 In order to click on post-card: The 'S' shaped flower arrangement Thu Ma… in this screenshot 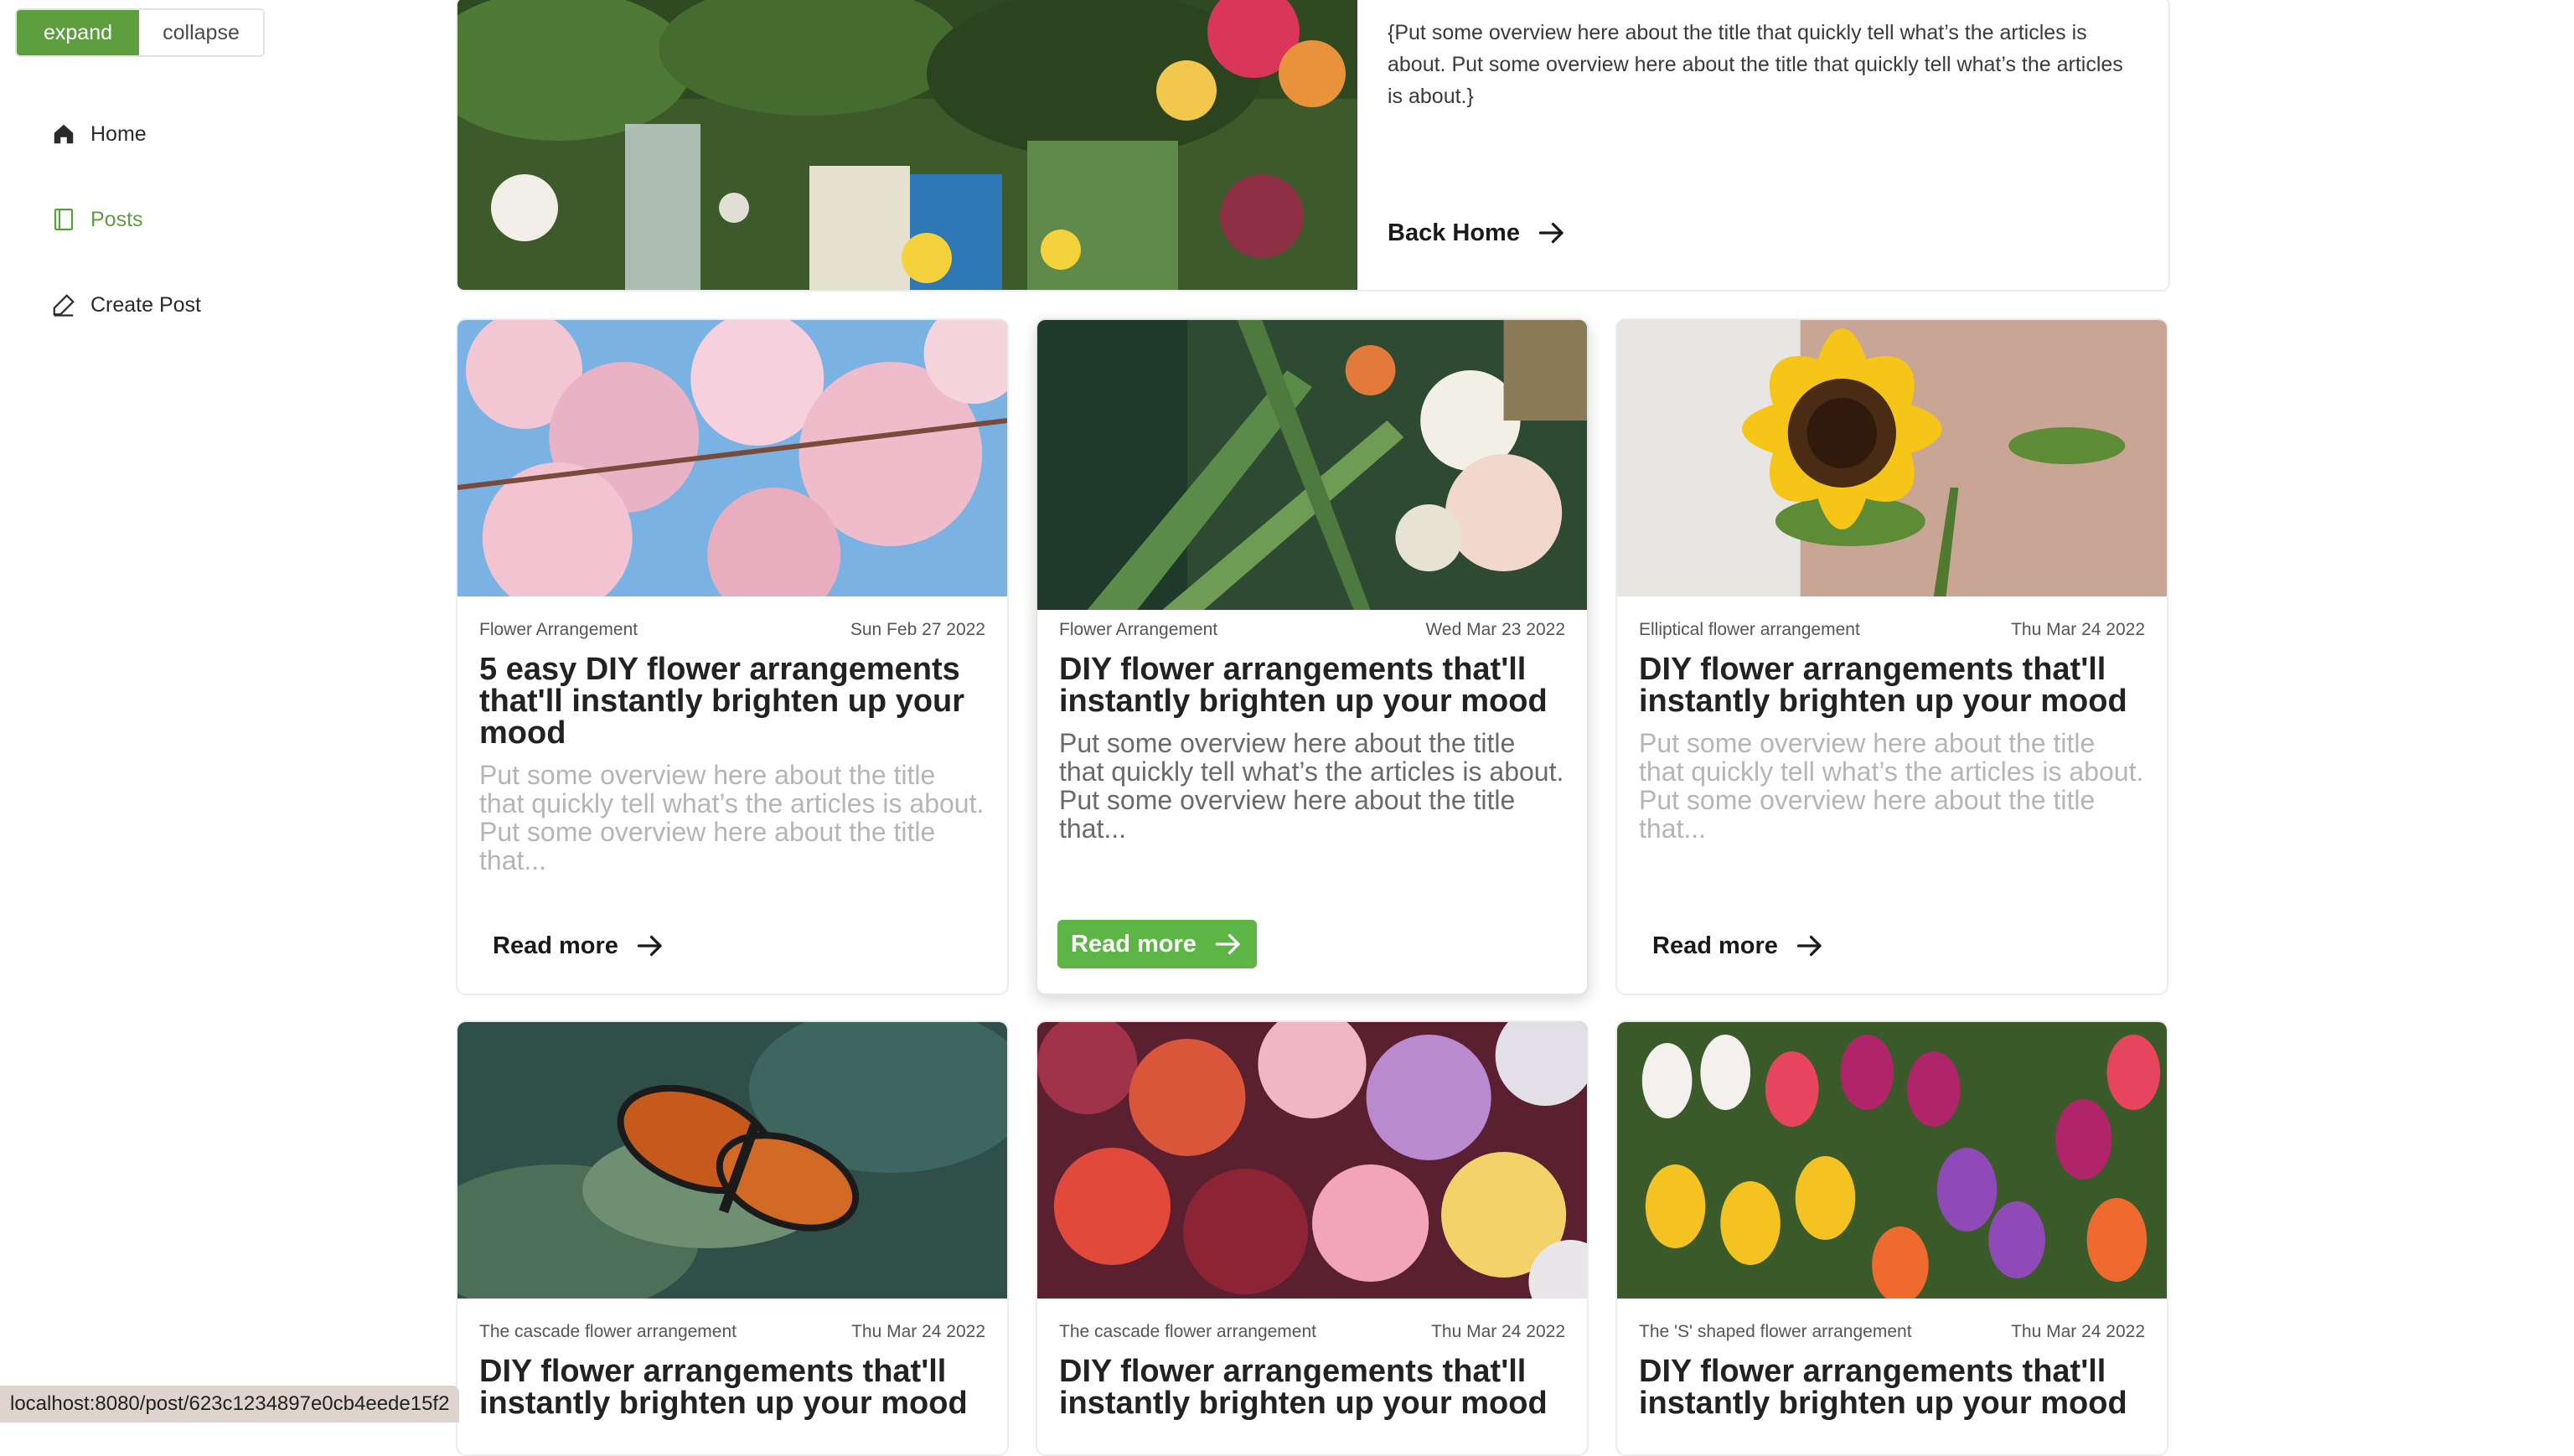, I will do `click(1891, 1238)`.